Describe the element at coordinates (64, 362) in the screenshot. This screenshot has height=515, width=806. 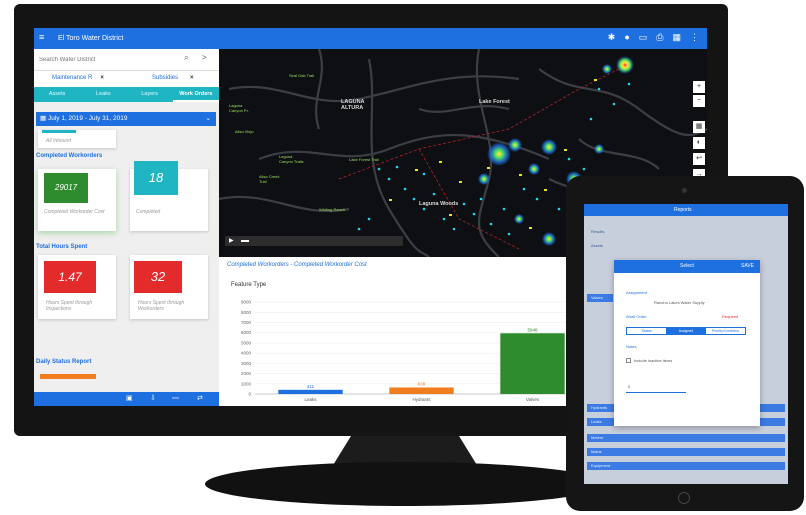
I see `section-title-daily-status: Daily Status Report` at that location.